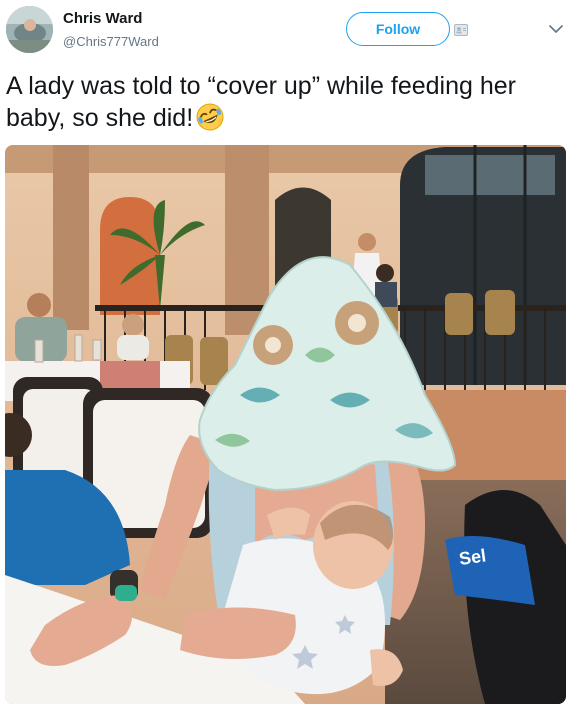 This screenshot has width=570, height=708. I want to click on microphone-logo-text: Sel, so click(473, 557).